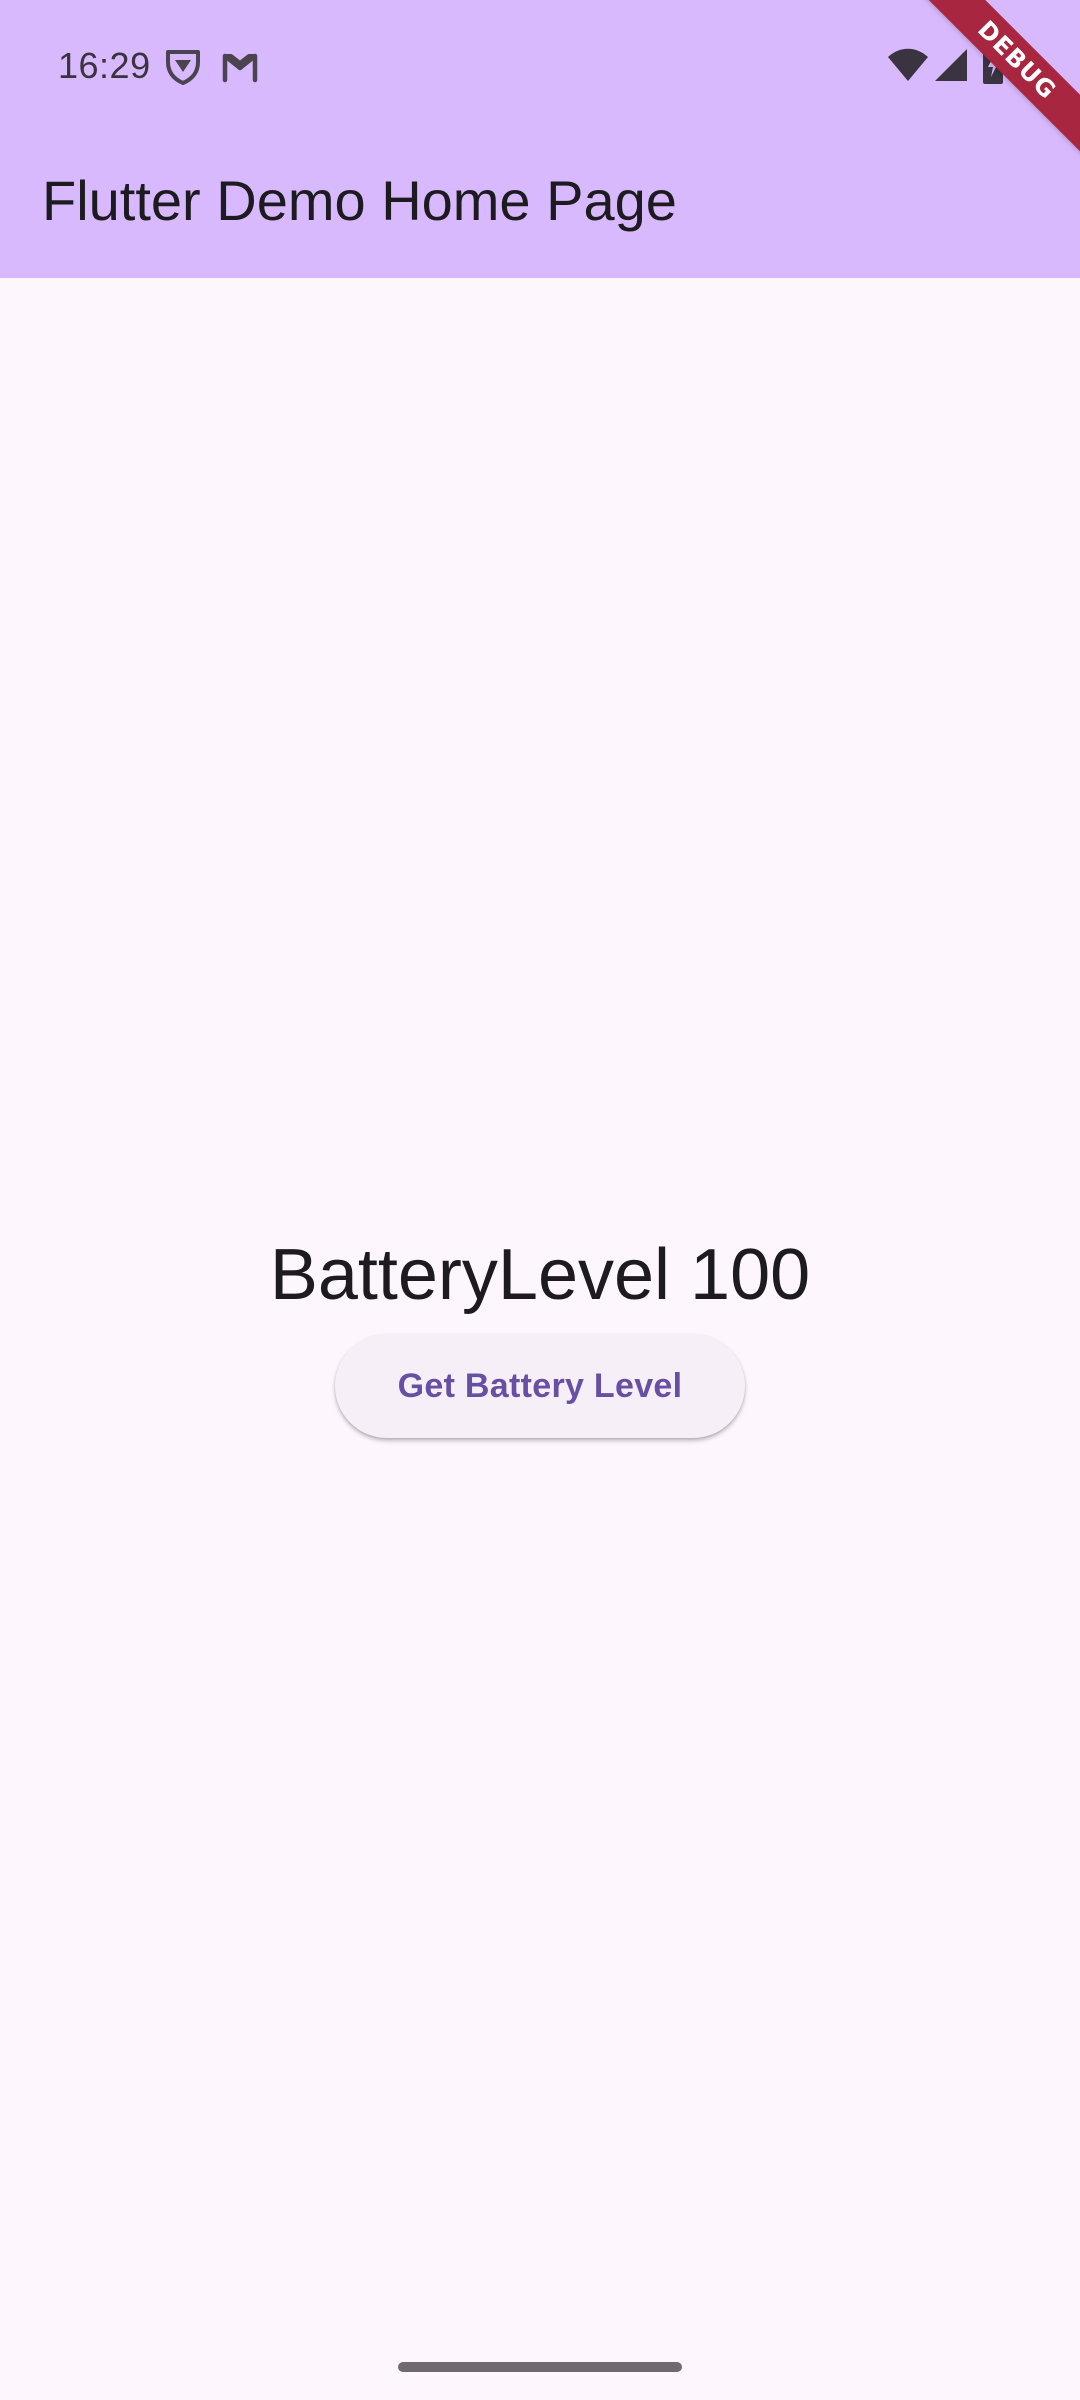 This screenshot has width=1080, height=2400. I want to click on battery-content: BatteryLevel 100, so click(540, 1275).